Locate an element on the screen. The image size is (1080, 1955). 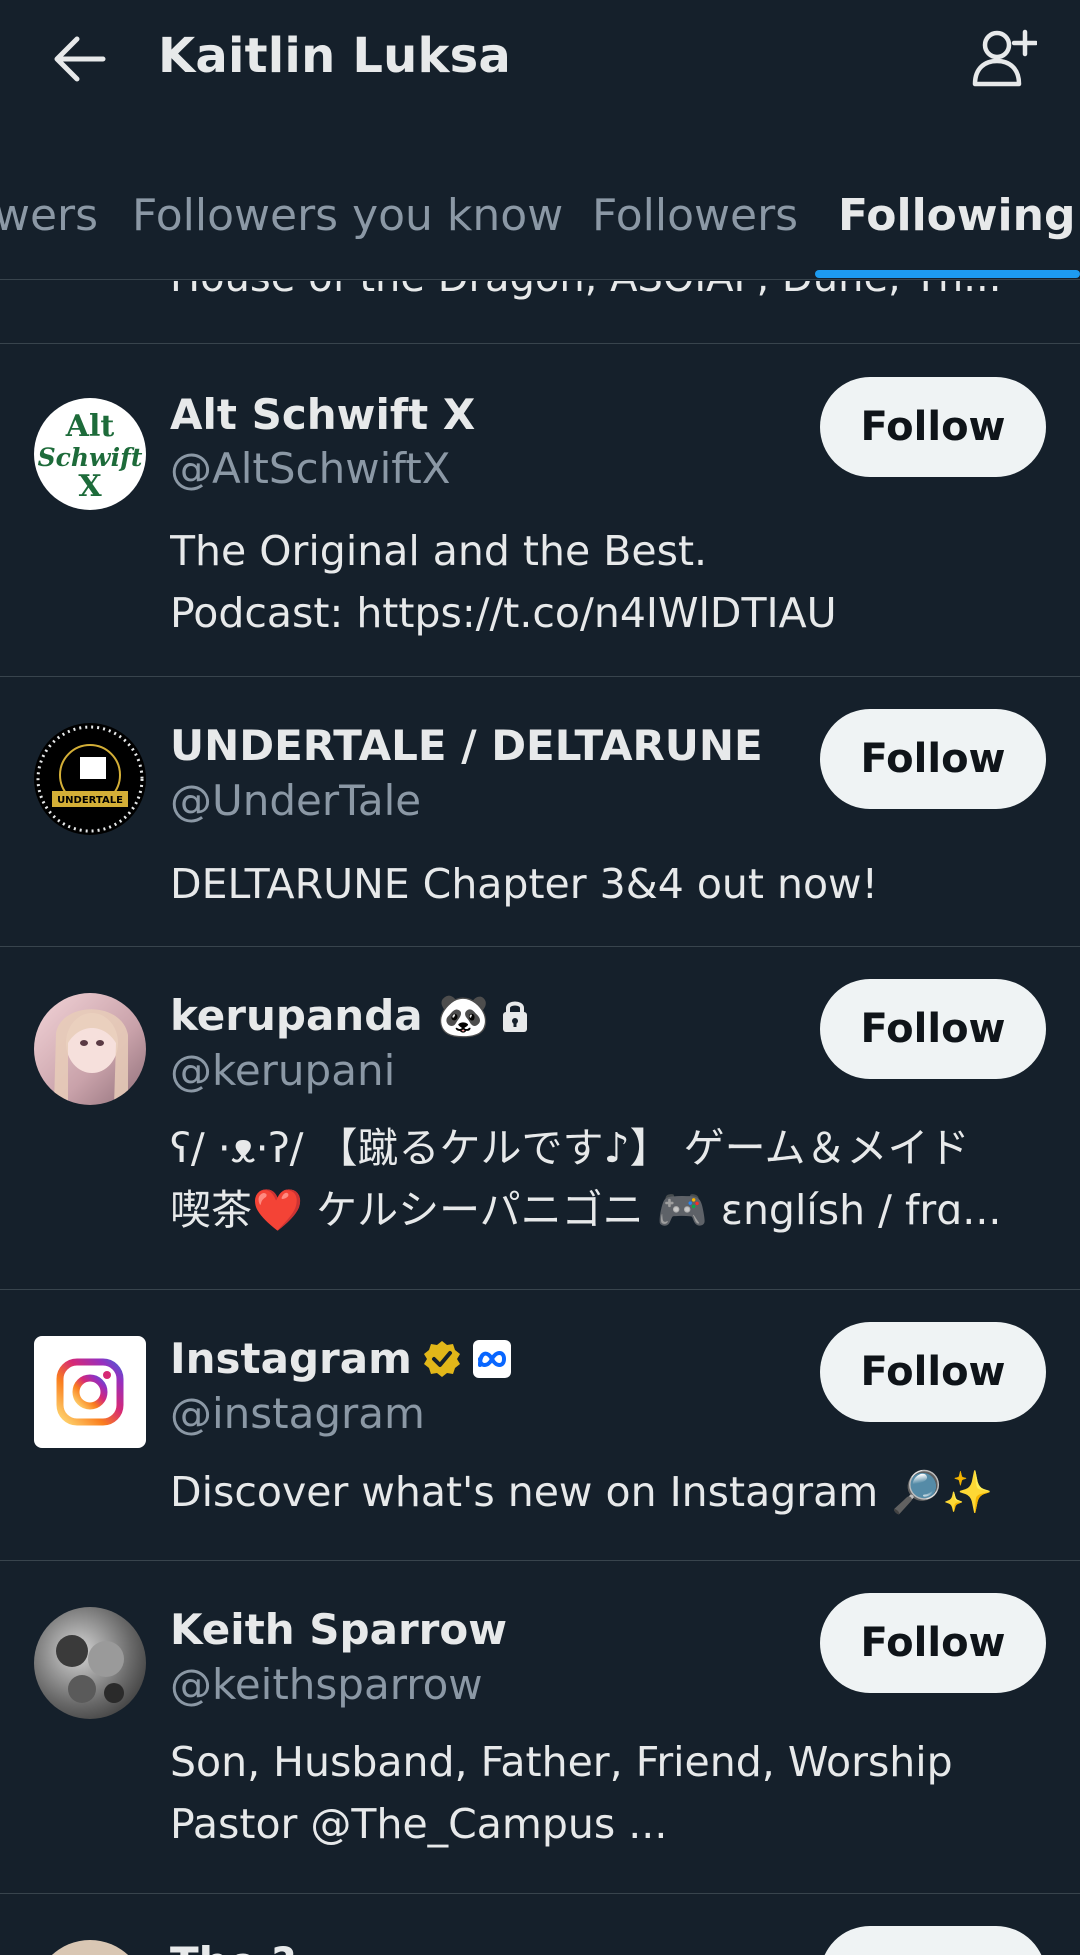
user-name: kerupanda 🐼 is located at coordinates (330, 1015).